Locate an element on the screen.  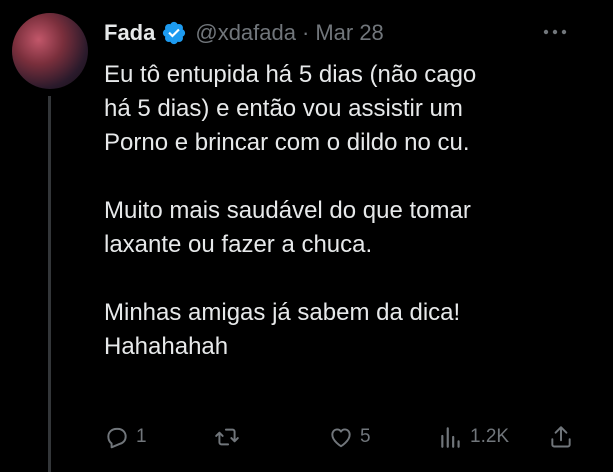
retweet-button is located at coordinates (227, 437).